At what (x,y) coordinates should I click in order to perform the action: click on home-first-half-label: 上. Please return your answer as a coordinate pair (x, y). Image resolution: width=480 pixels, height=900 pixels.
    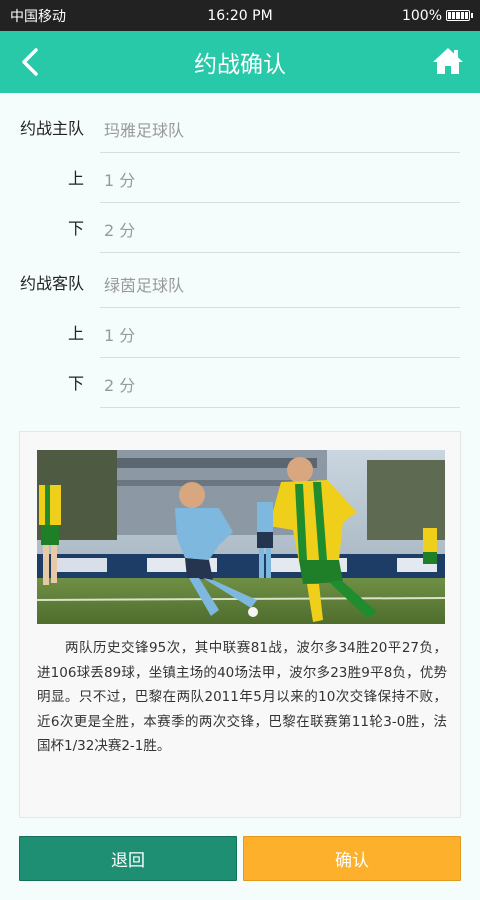
    Looking at the image, I should click on (75, 178).